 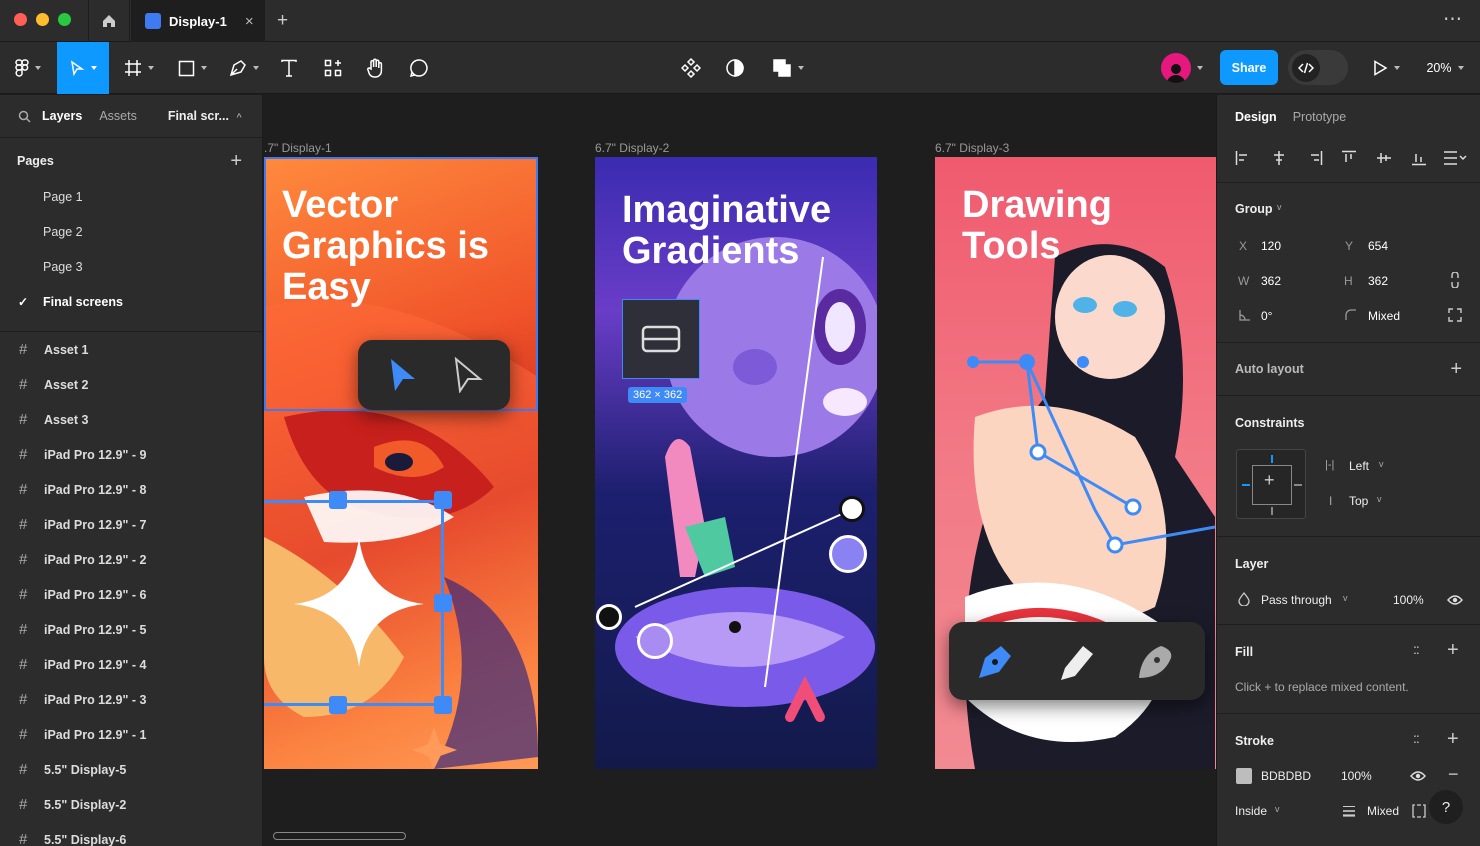 I want to click on add-fill-button: +, so click(x=1453, y=650).